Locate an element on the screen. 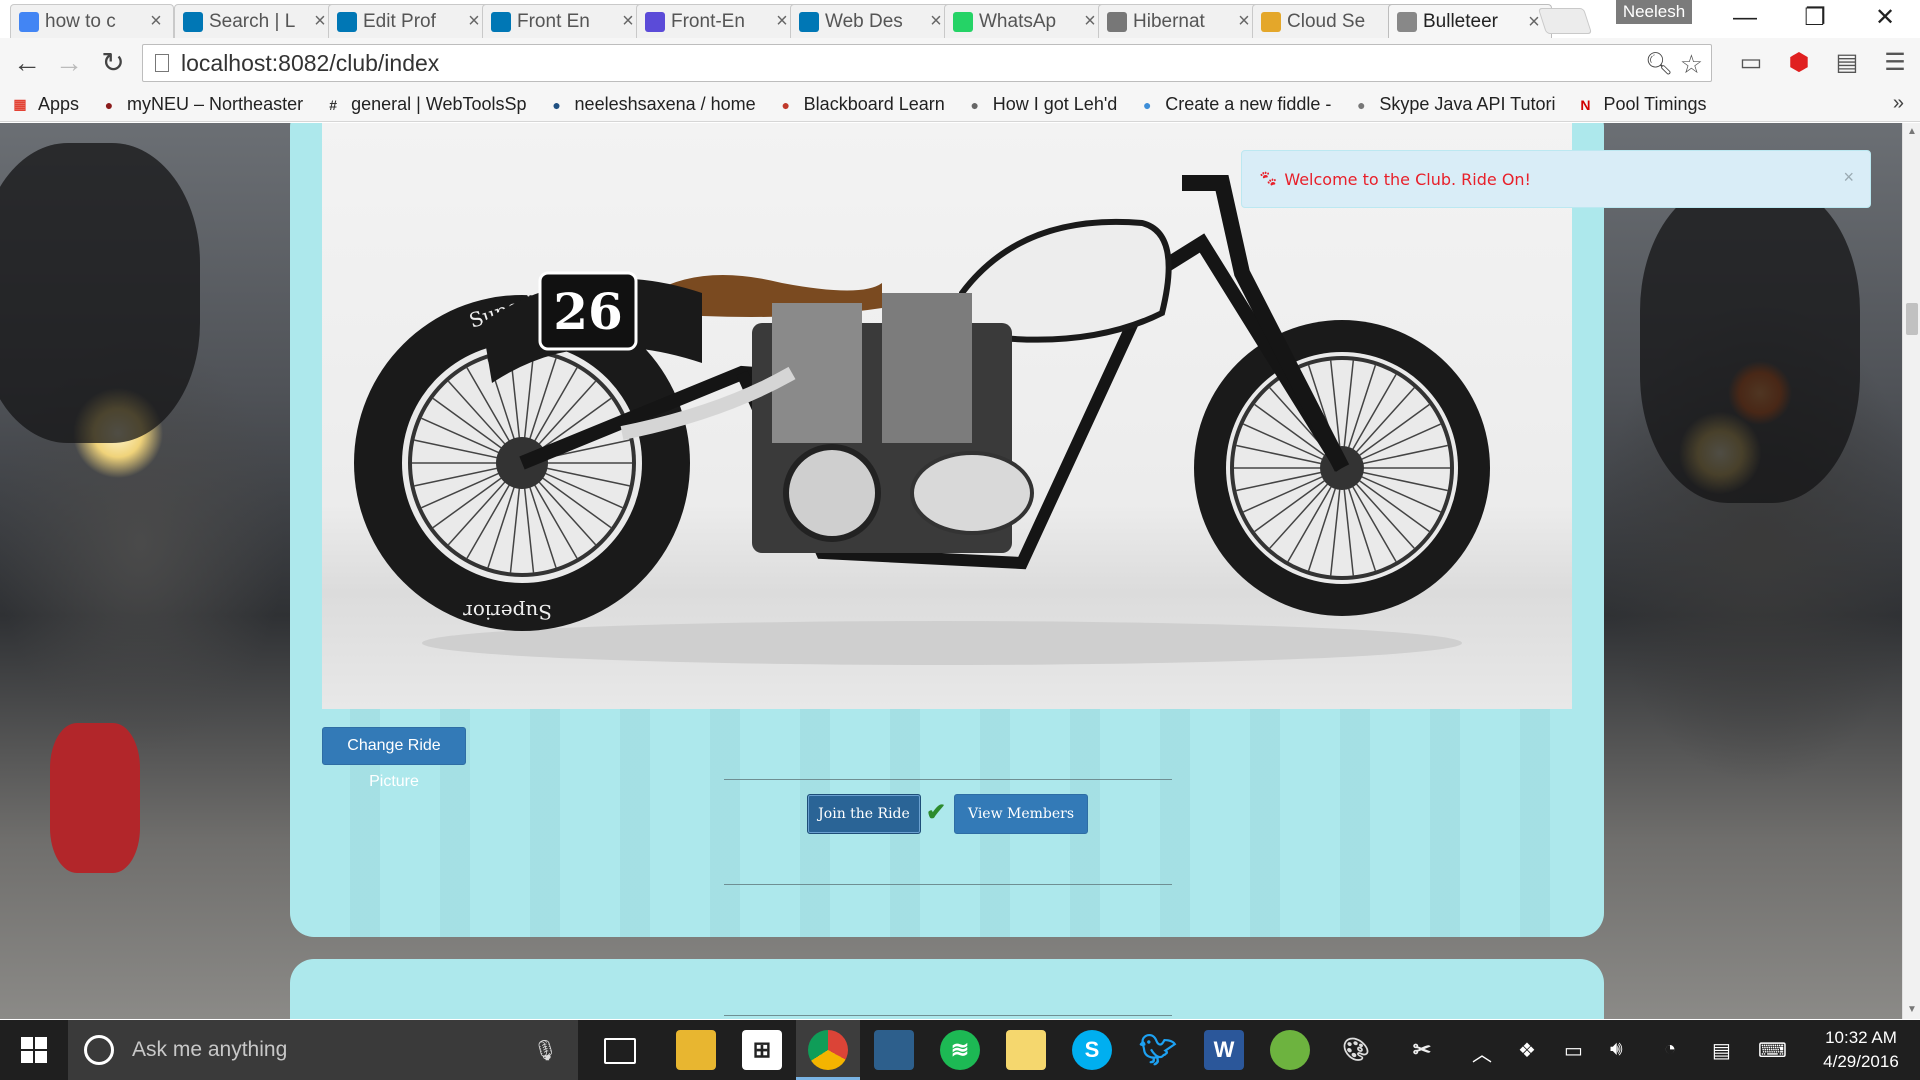 The width and height of the screenshot is (1920, 1080). scrollbar-thumb is located at coordinates (1912, 319).